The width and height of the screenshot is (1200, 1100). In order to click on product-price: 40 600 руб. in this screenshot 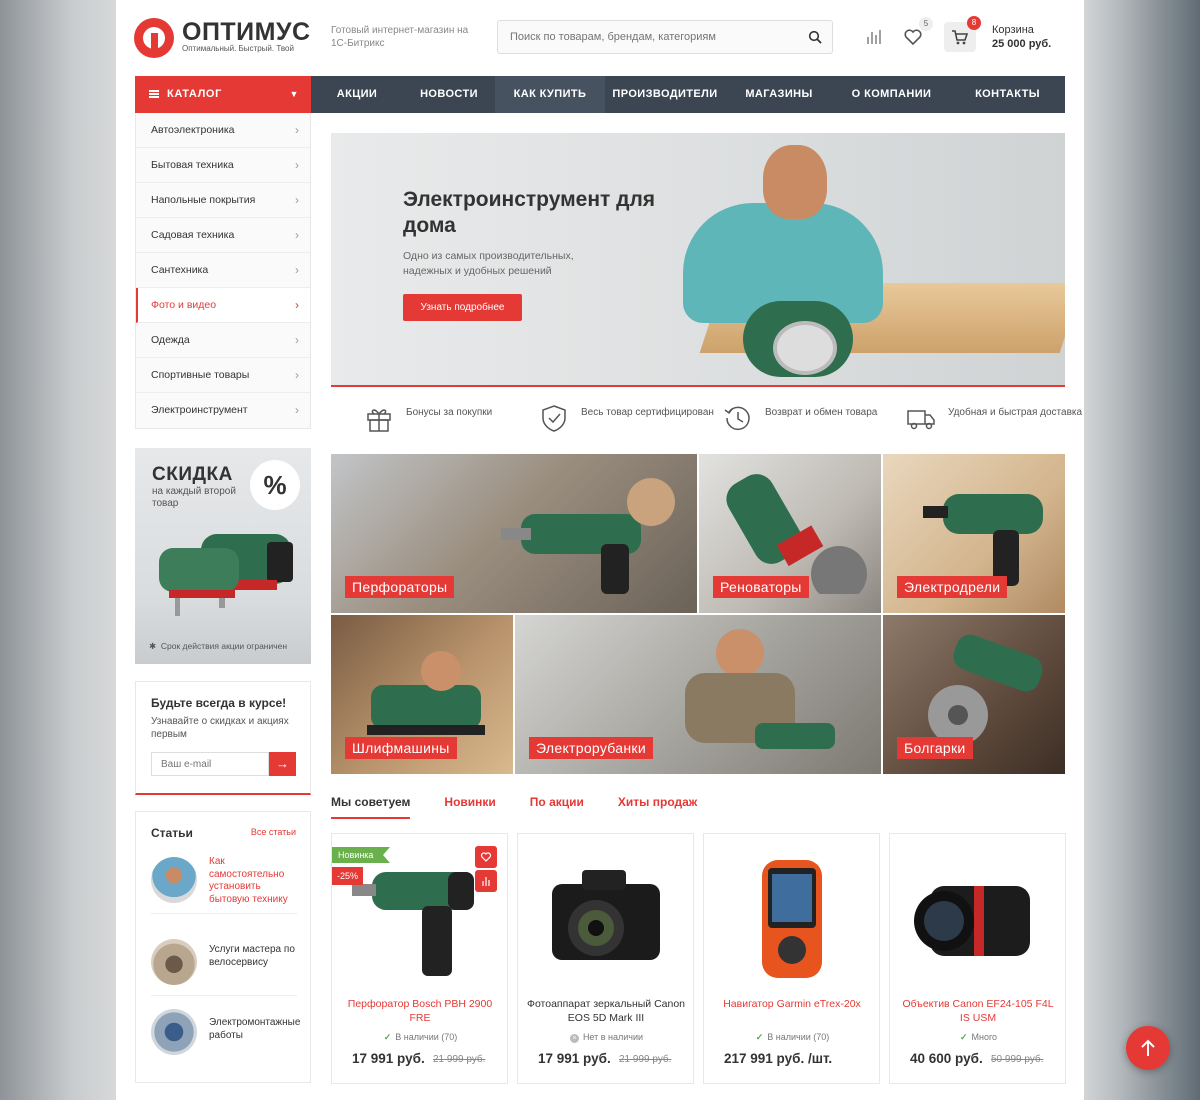, I will do `click(946, 1058)`.